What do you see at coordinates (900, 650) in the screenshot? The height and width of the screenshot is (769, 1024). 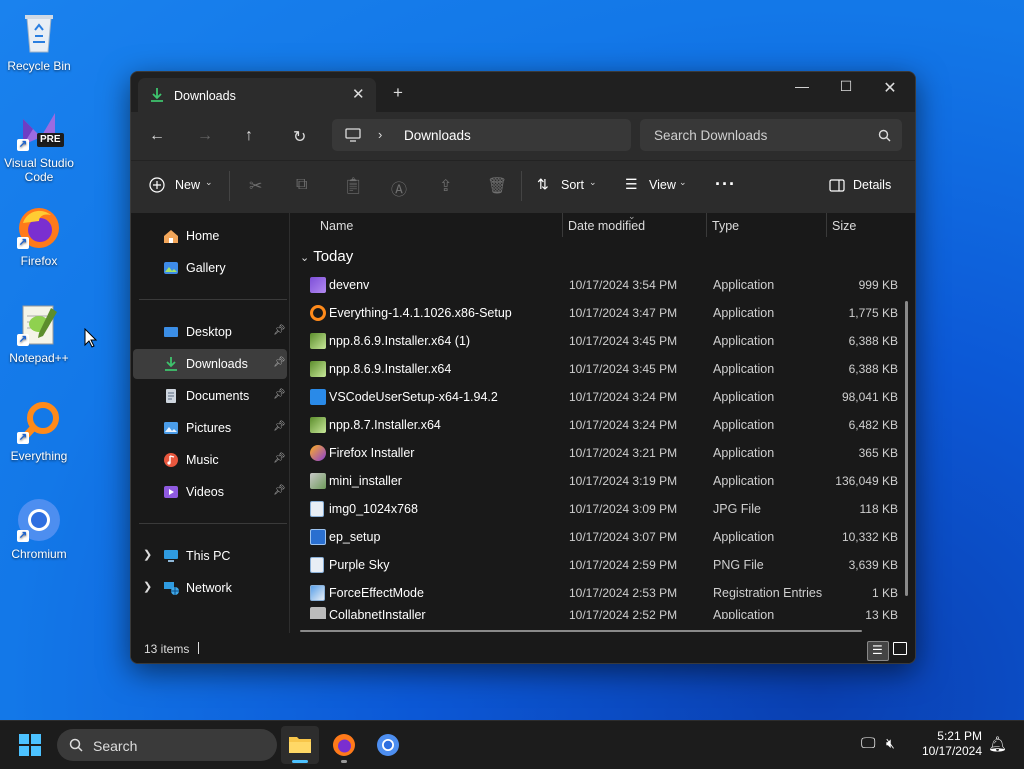 I see `tiles-view-button` at bounding box center [900, 650].